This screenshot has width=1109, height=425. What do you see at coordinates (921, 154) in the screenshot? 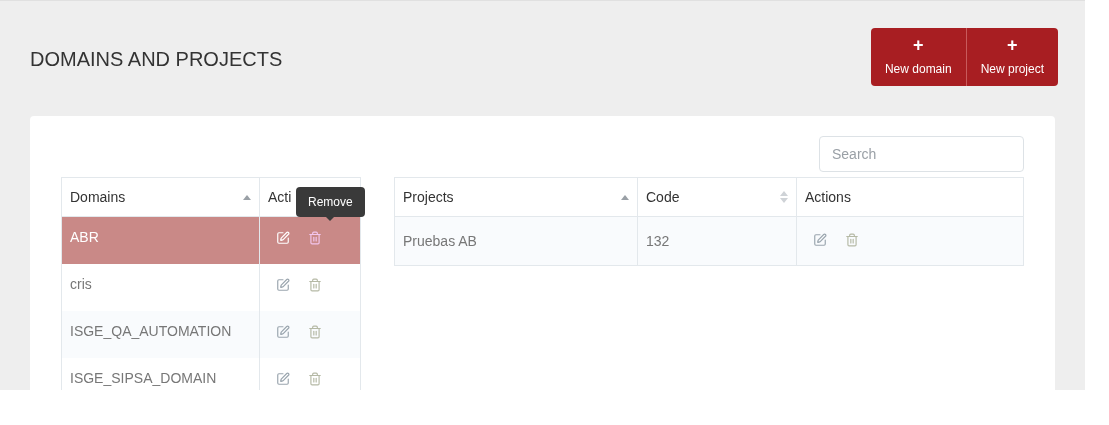
I see `search-field: Search` at bounding box center [921, 154].